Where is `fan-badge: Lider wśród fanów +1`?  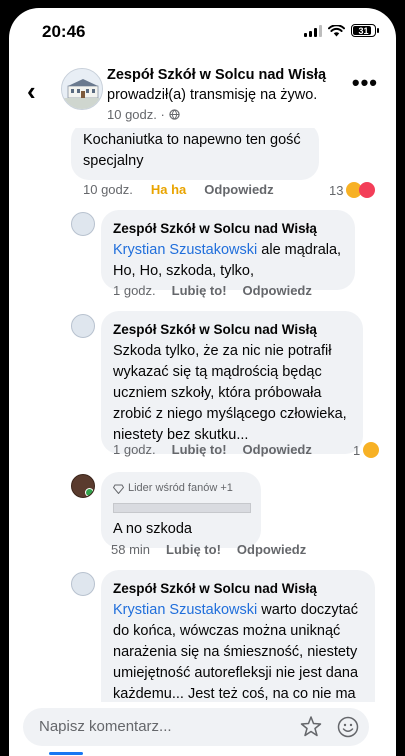 fan-badge: Lider wśród fanów +1 is located at coordinates (181, 488).